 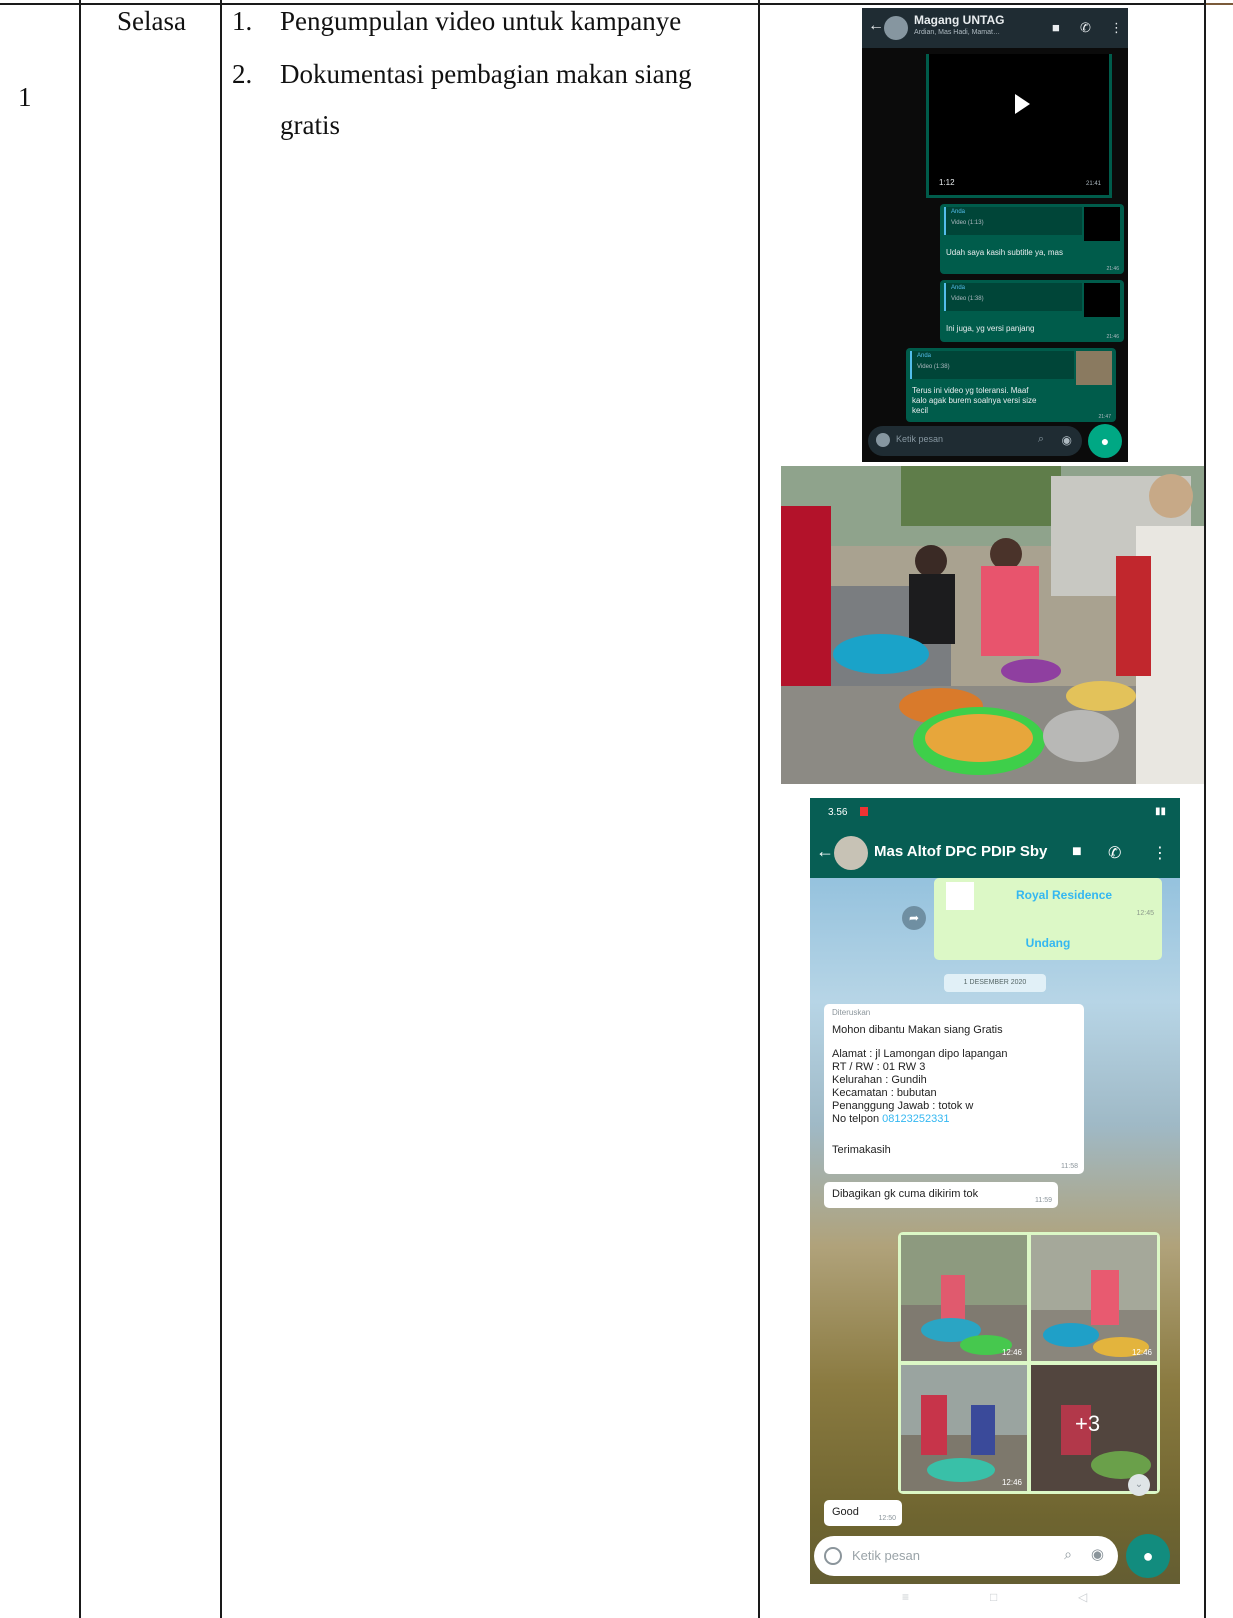 What do you see at coordinates (1019, 126) in the screenshot?
I see `video-message: 1:12 21:41` at bounding box center [1019, 126].